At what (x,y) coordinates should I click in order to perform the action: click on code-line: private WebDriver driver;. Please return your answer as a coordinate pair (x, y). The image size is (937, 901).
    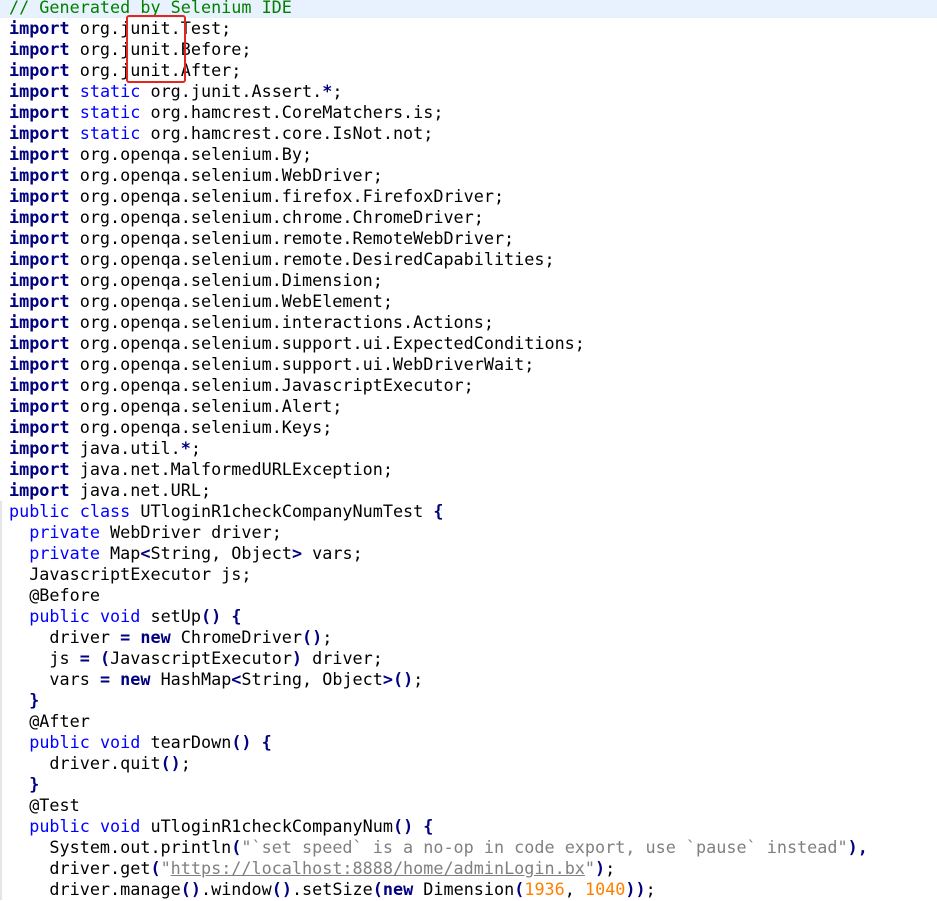
    Looking at the image, I should click on (468, 532).